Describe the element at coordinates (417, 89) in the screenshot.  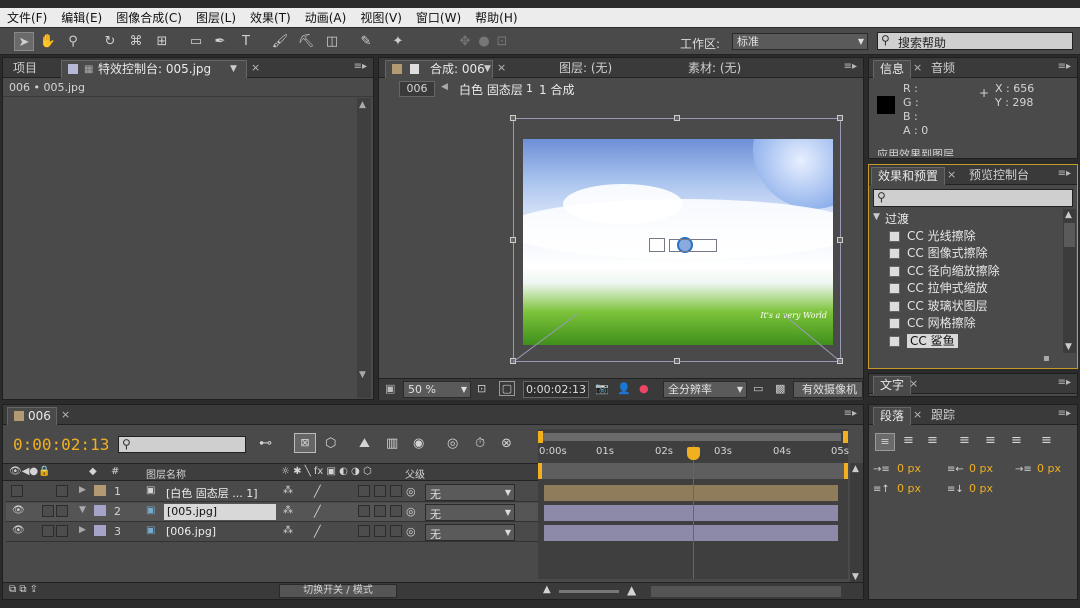
I see `comp-flow-button: 006` at that location.